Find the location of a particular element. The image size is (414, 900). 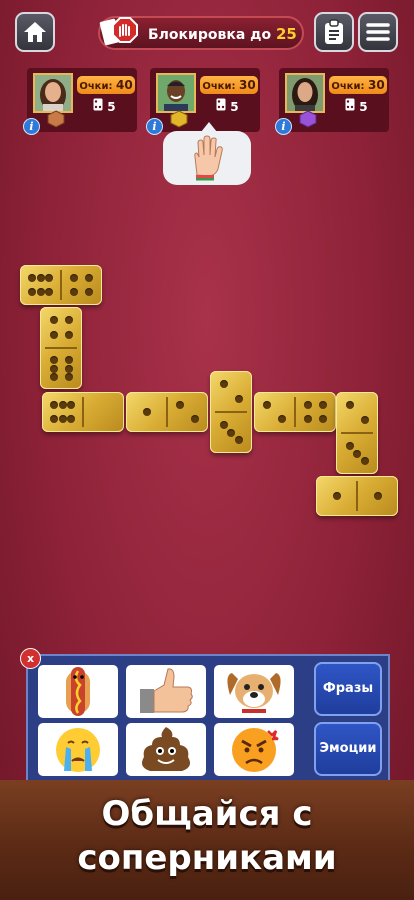

dog-icon is located at coordinates (254, 693).